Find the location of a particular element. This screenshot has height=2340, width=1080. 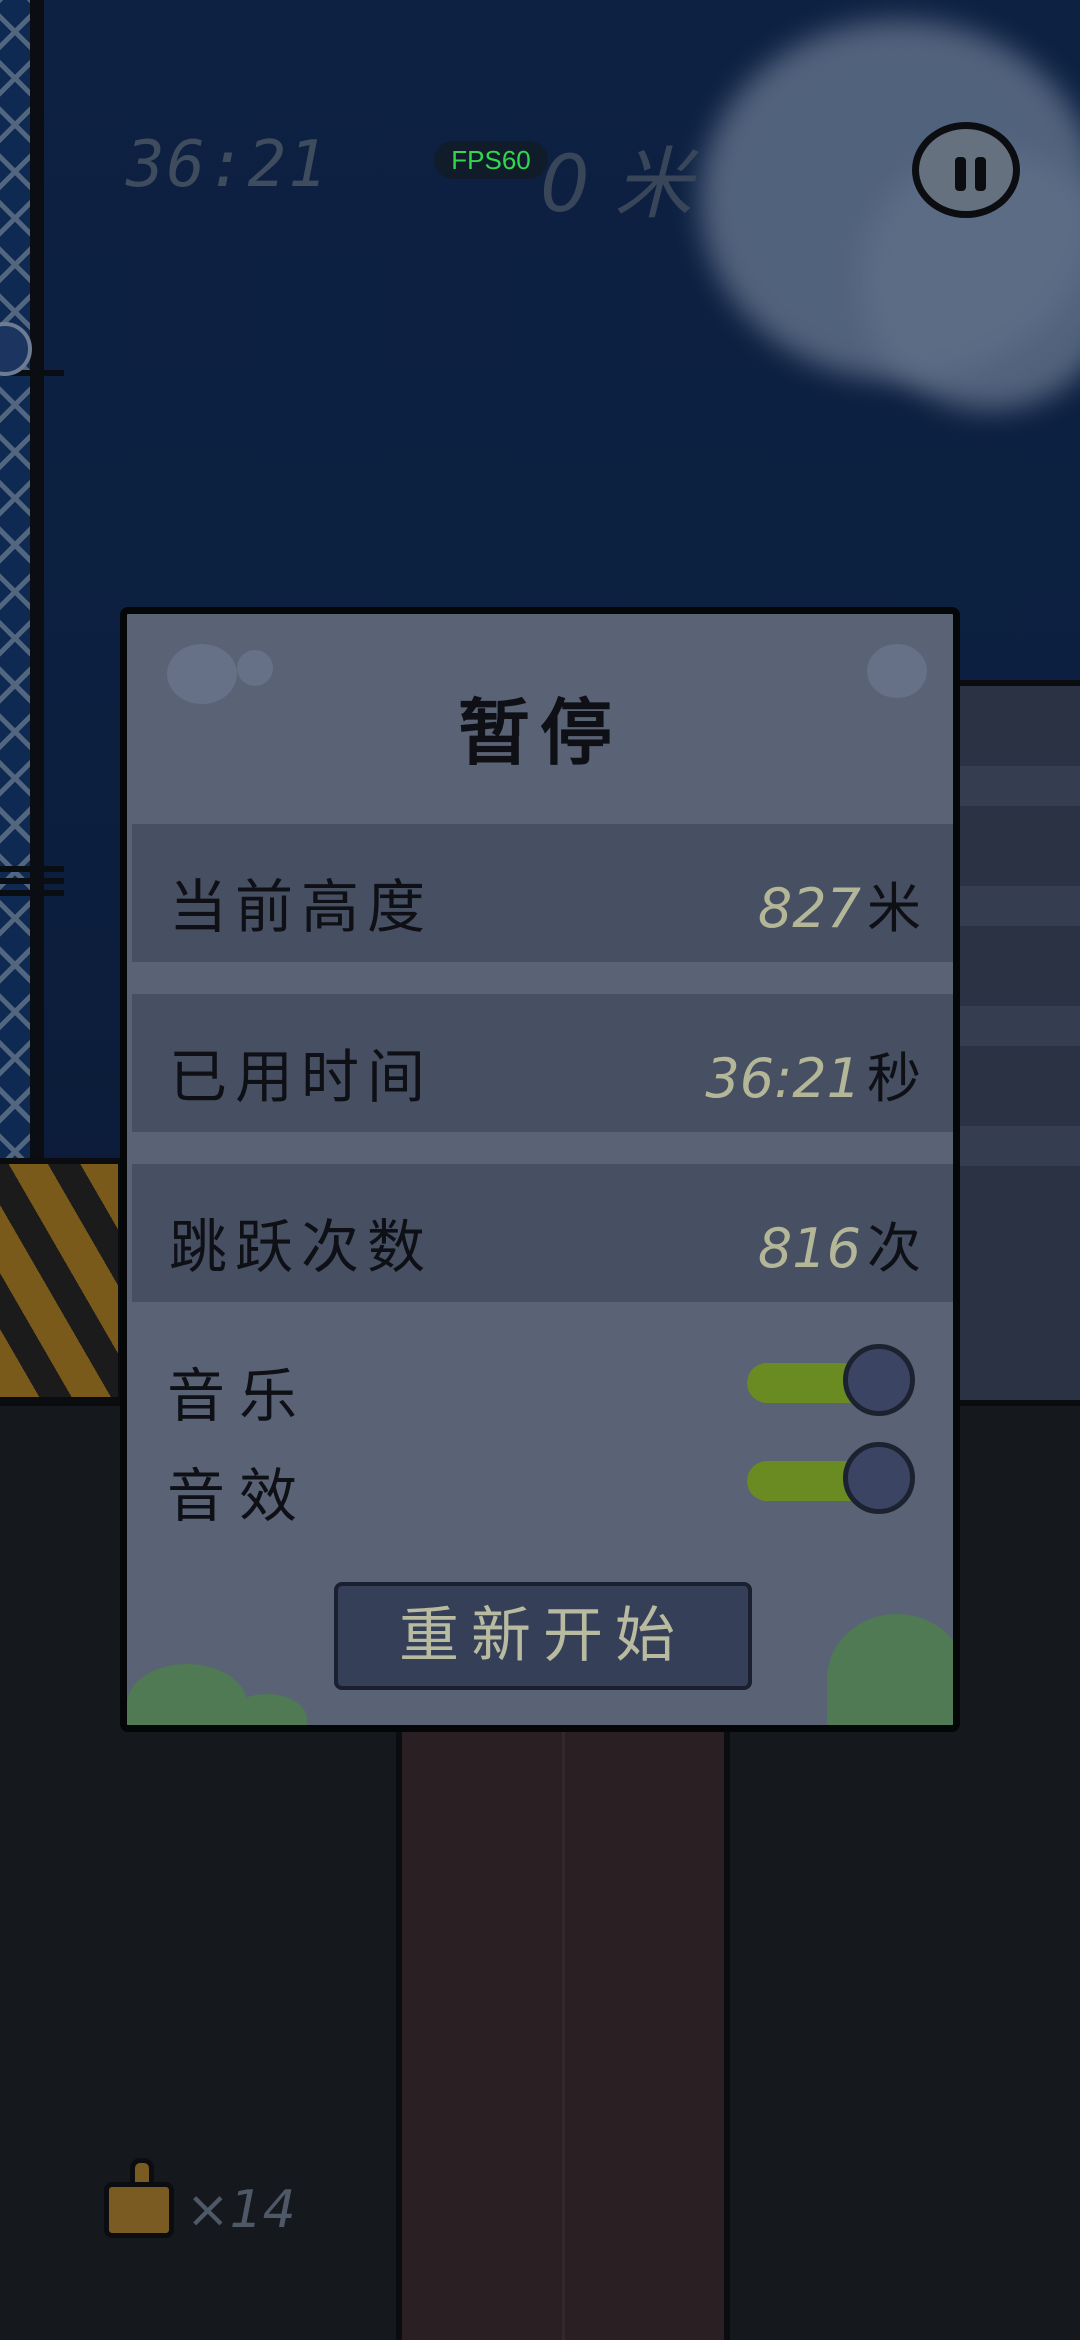

dialog-title: 暂停 is located at coordinates (539, 733).